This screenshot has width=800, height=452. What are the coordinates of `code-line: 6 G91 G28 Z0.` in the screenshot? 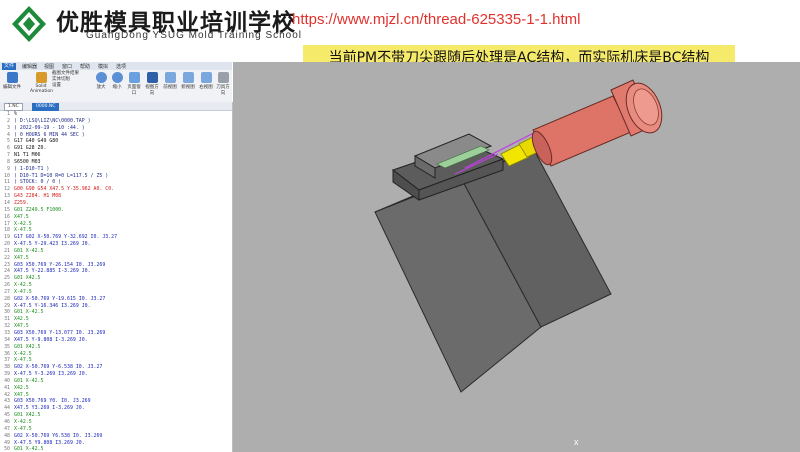 It's located at (116, 148).